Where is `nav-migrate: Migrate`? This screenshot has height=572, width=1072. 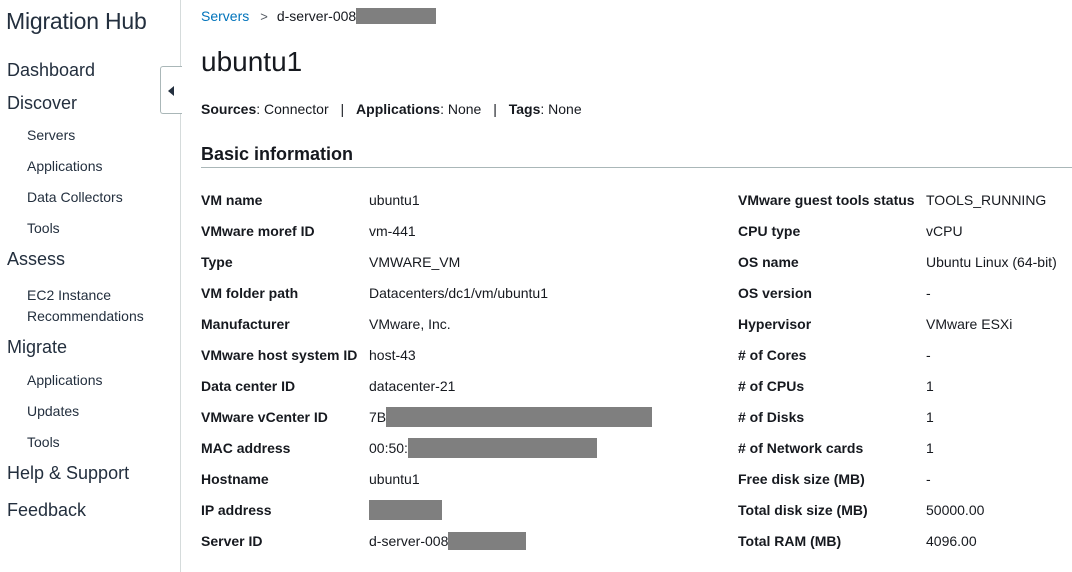 nav-migrate: Migrate is located at coordinates (37, 347).